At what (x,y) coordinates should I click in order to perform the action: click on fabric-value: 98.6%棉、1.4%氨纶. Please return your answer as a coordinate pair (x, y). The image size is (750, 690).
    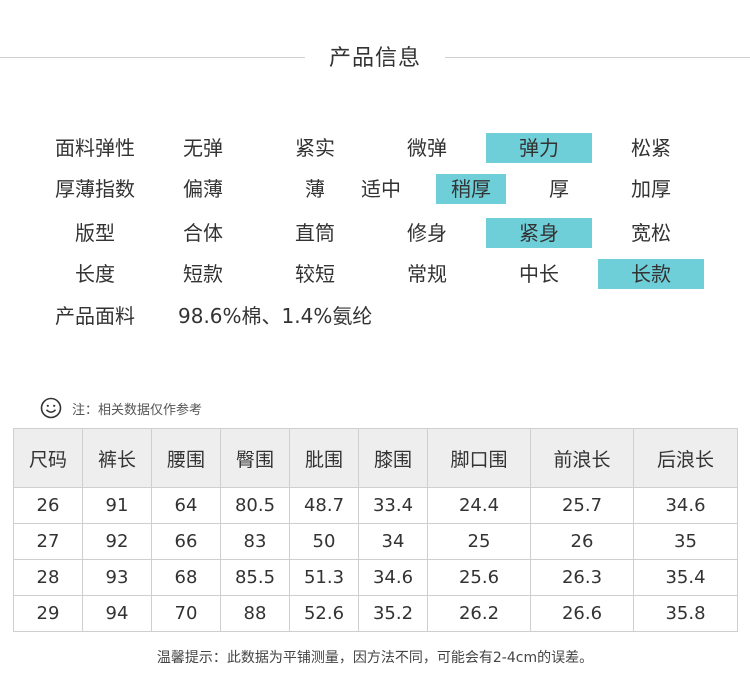
    Looking at the image, I should click on (275, 316).